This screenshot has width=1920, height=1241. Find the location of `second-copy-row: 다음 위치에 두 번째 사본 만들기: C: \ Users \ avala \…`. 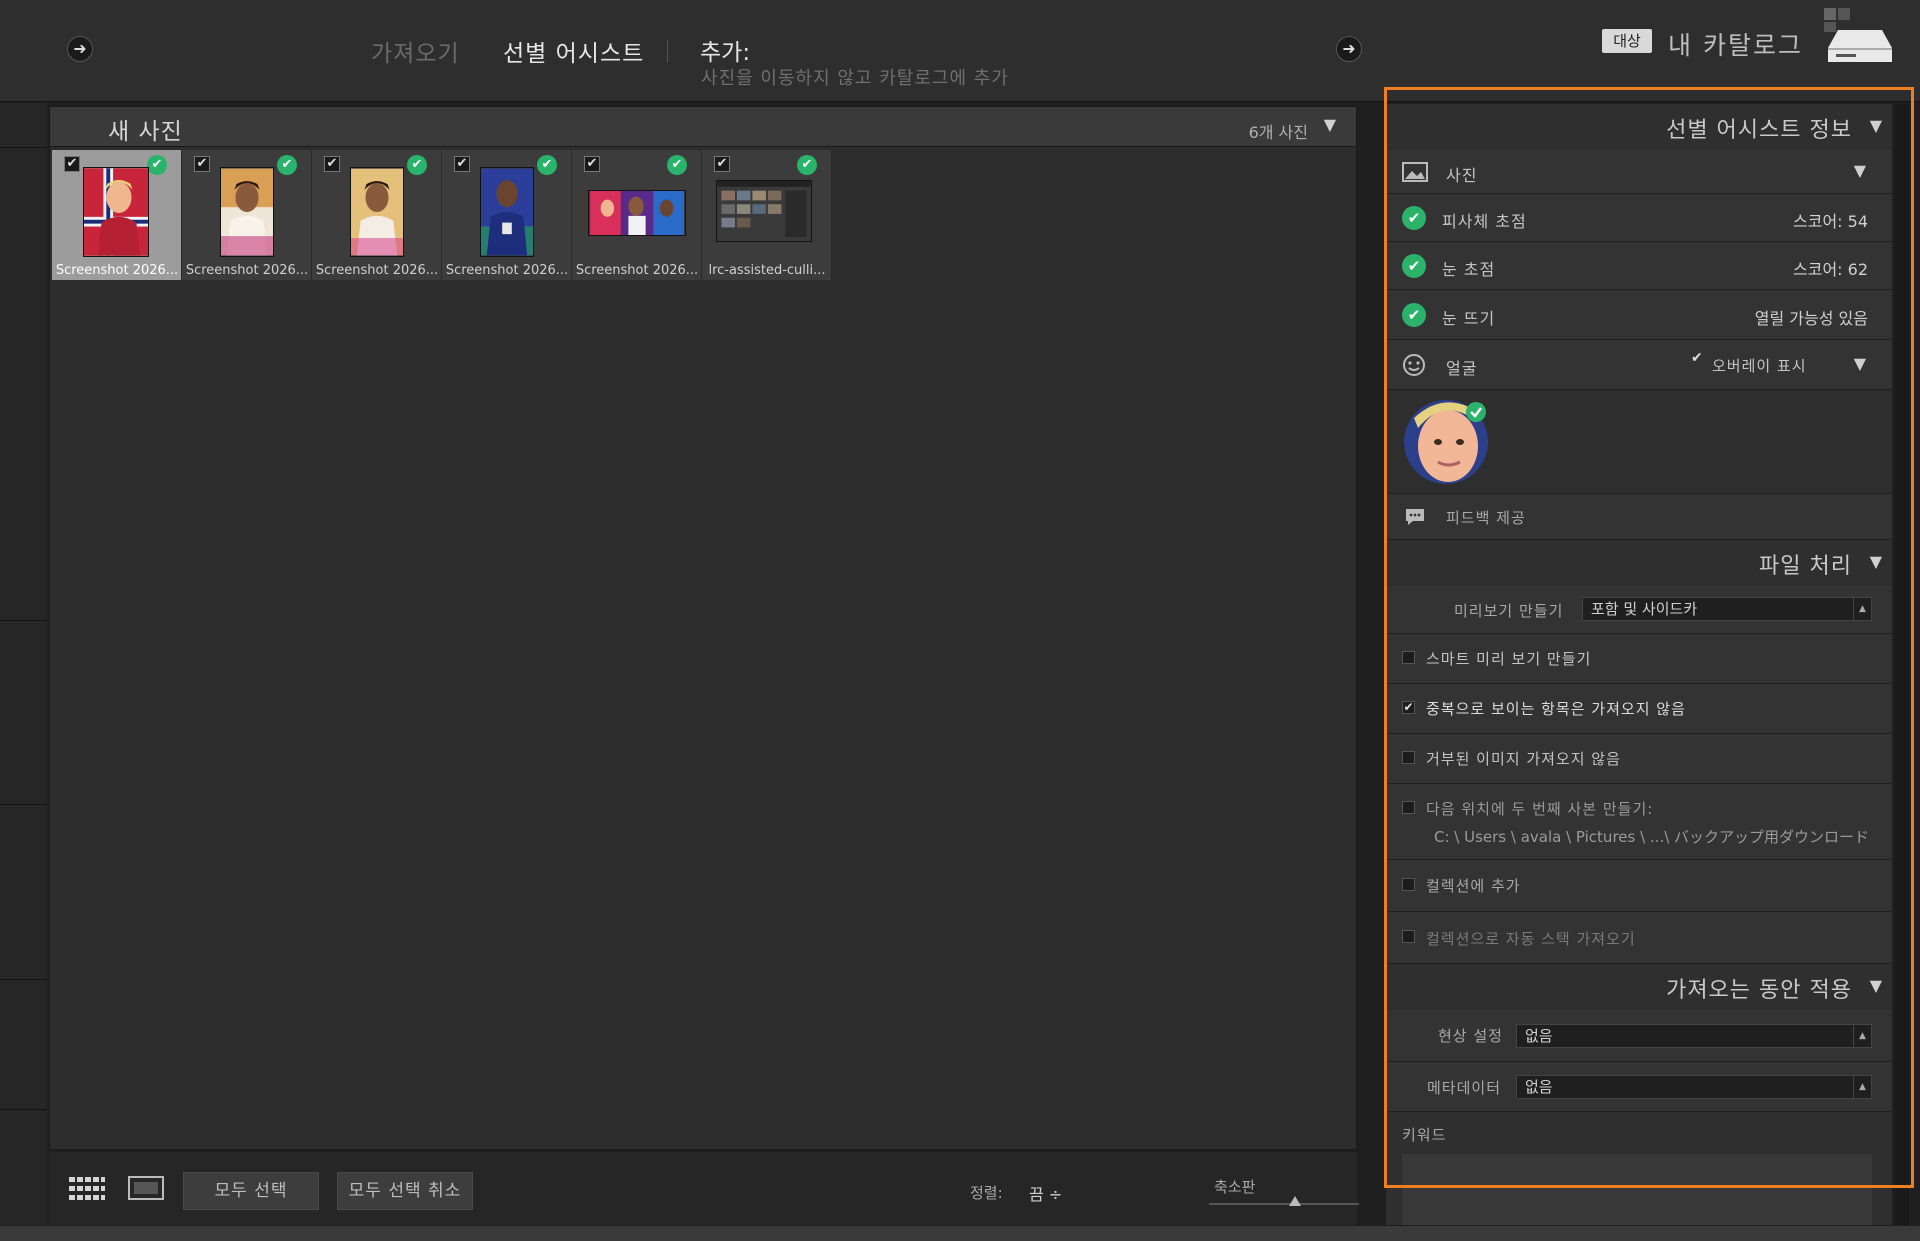

second-copy-row: 다음 위치에 두 번째 사본 만들기: C: \ Users \ avala \… is located at coordinates (1639, 822).